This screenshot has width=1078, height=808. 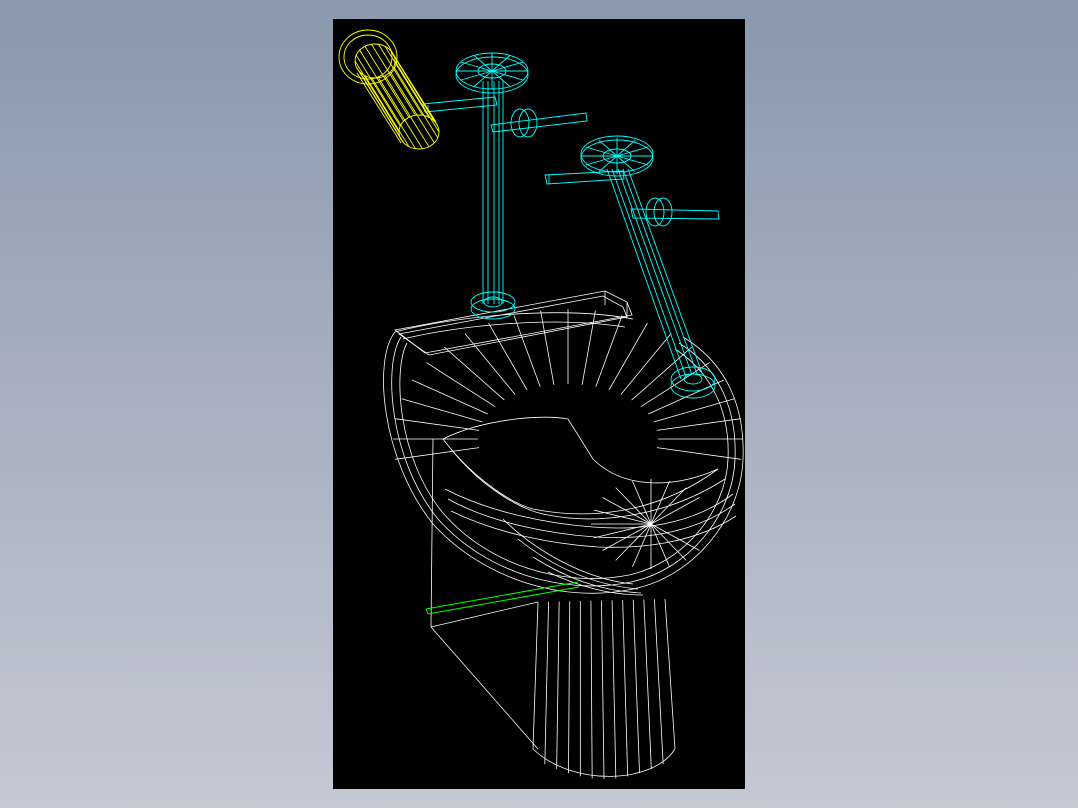 What do you see at coordinates (505, 117) in the screenshot?
I see `left-horizontal-pipe` at bounding box center [505, 117].